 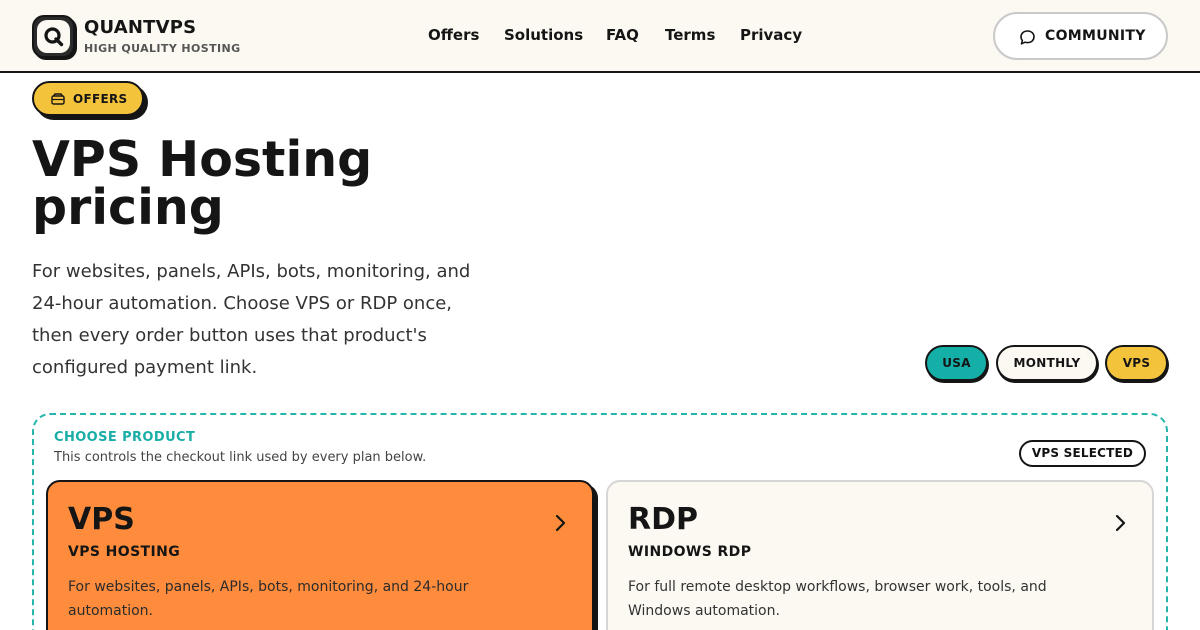 I want to click on selected-product-badge: VPS SELECTED, so click(x=1082, y=453).